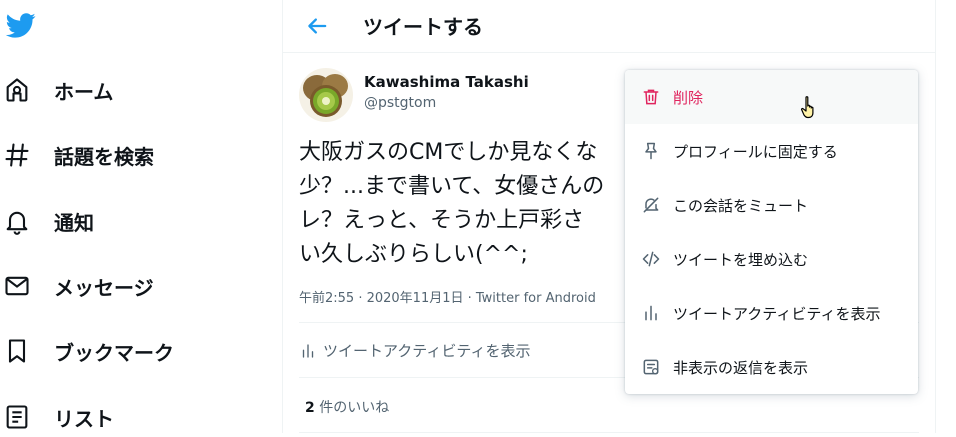 This screenshot has width=956, height=437. I want to click on bell-icon, so click(17, 221).